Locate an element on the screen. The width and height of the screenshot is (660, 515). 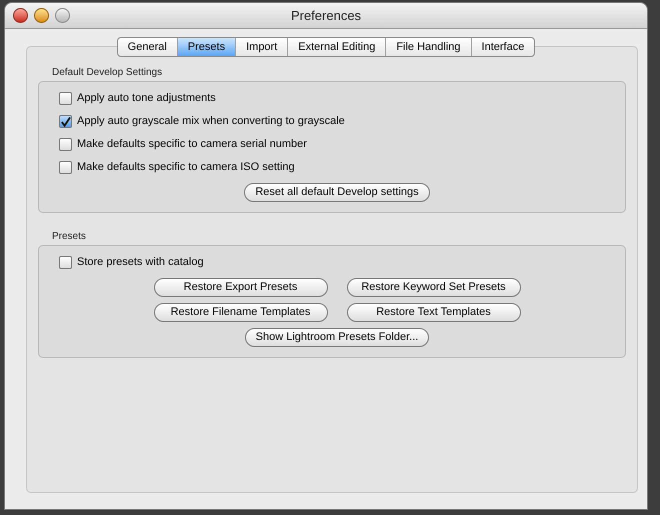
group-title: Default Develop Settings is located at coordinates (107, 73).